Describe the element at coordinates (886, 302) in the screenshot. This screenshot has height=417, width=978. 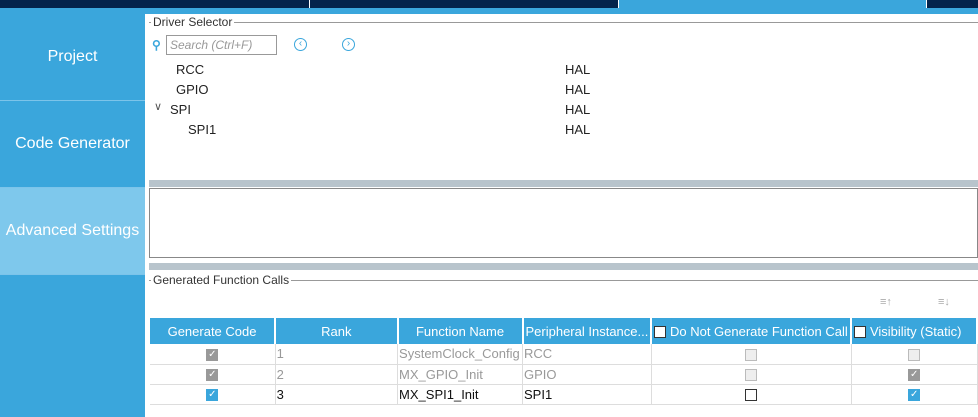
I see `move-up-icon: ≡↑` at that location.